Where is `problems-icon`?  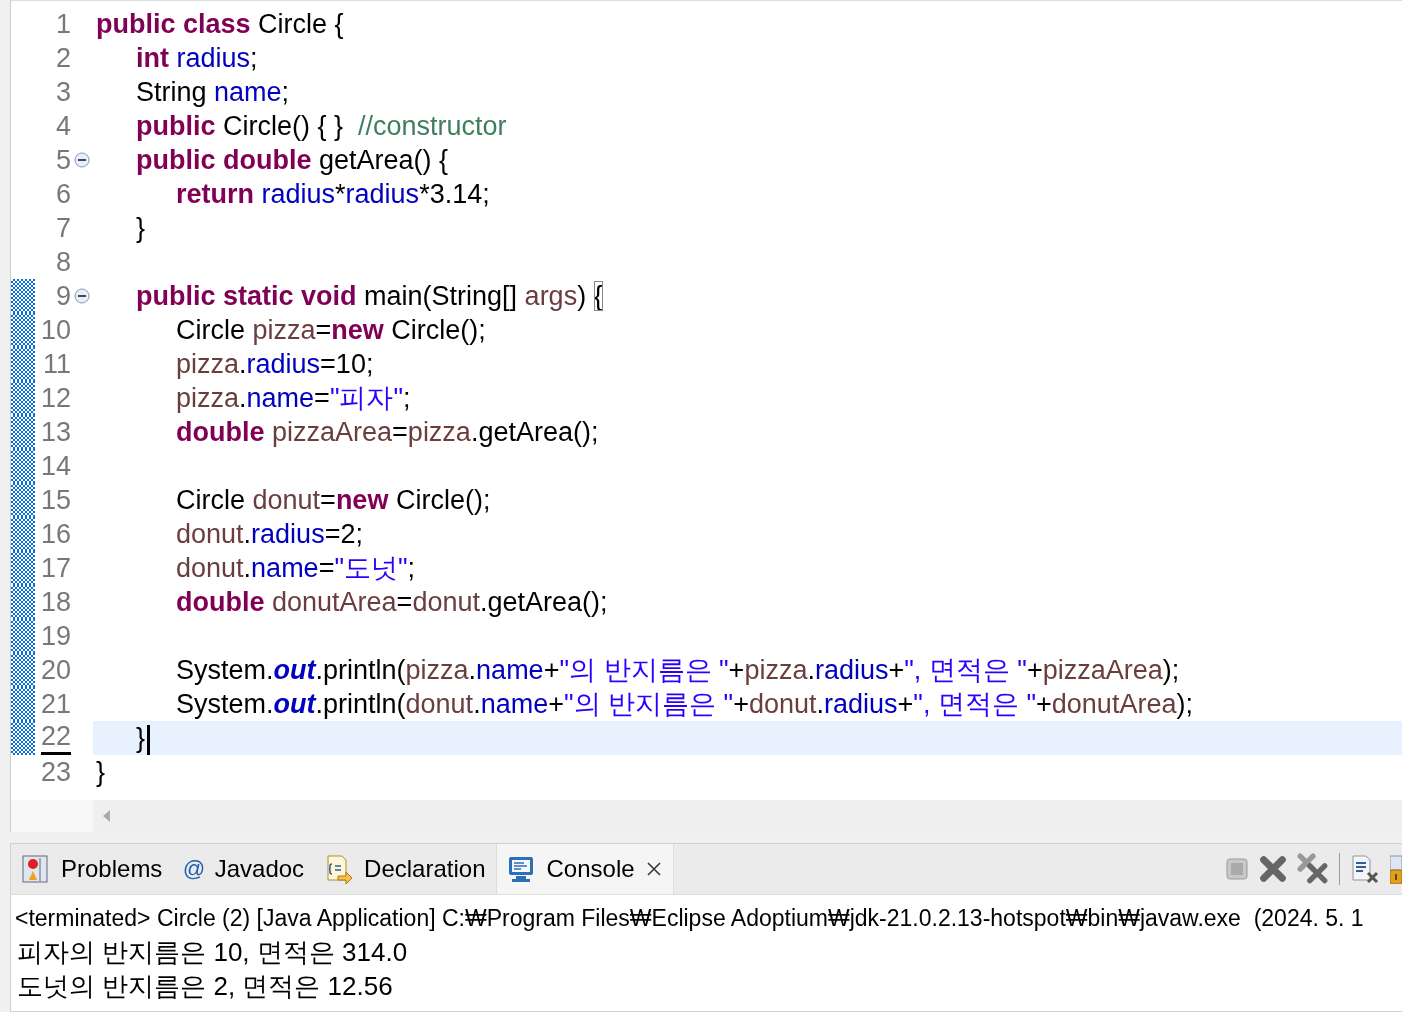 problems-icon is located at coordinates (36, 869).